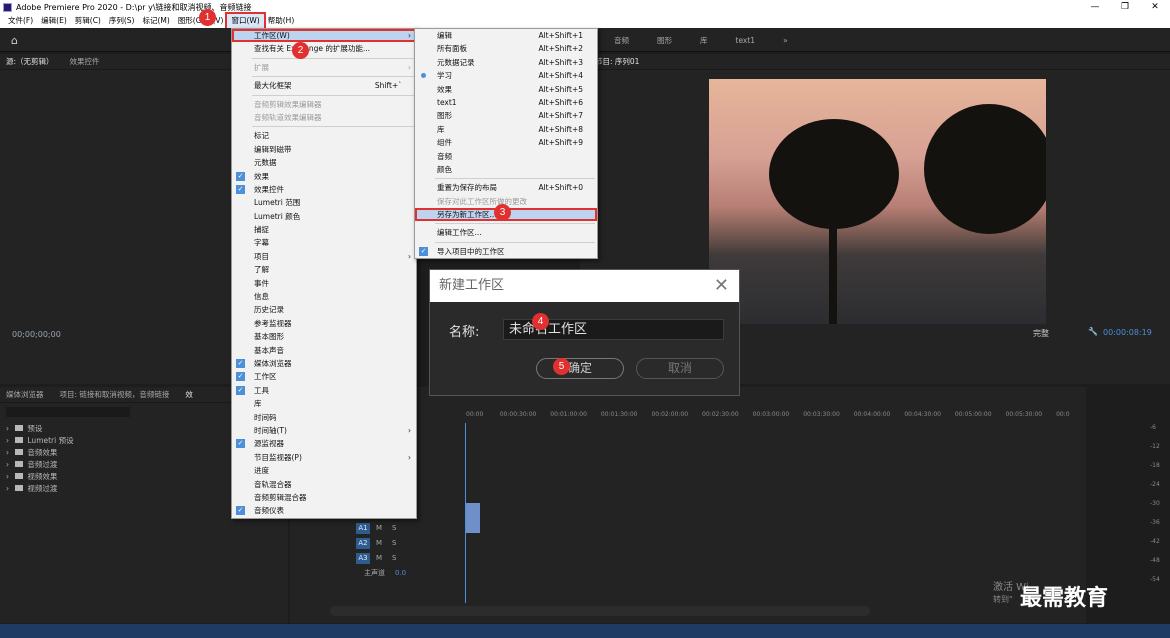 This screenshot has width=1170, height=638. Describe the element at coordinates (473, 518) in the screenshot. I see `audio-clip` at that location.